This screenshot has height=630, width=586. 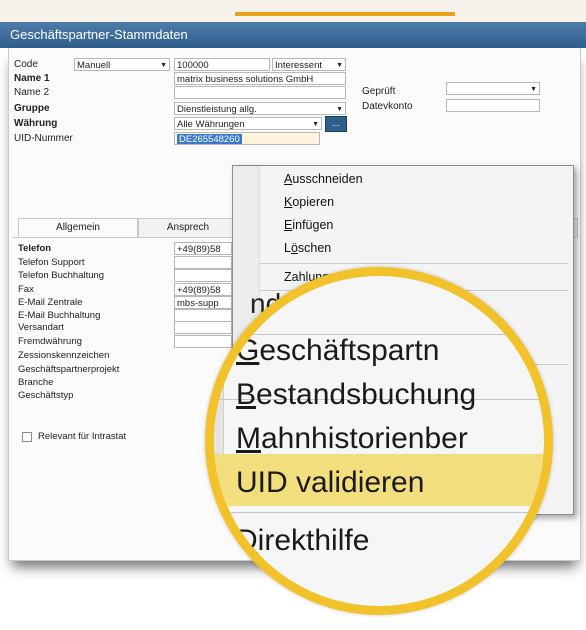 What do you see at coordinates (260, 108) in the screenshot?
I see `group-select: Dienstleistung allg.` at bounding box center [260, 108].